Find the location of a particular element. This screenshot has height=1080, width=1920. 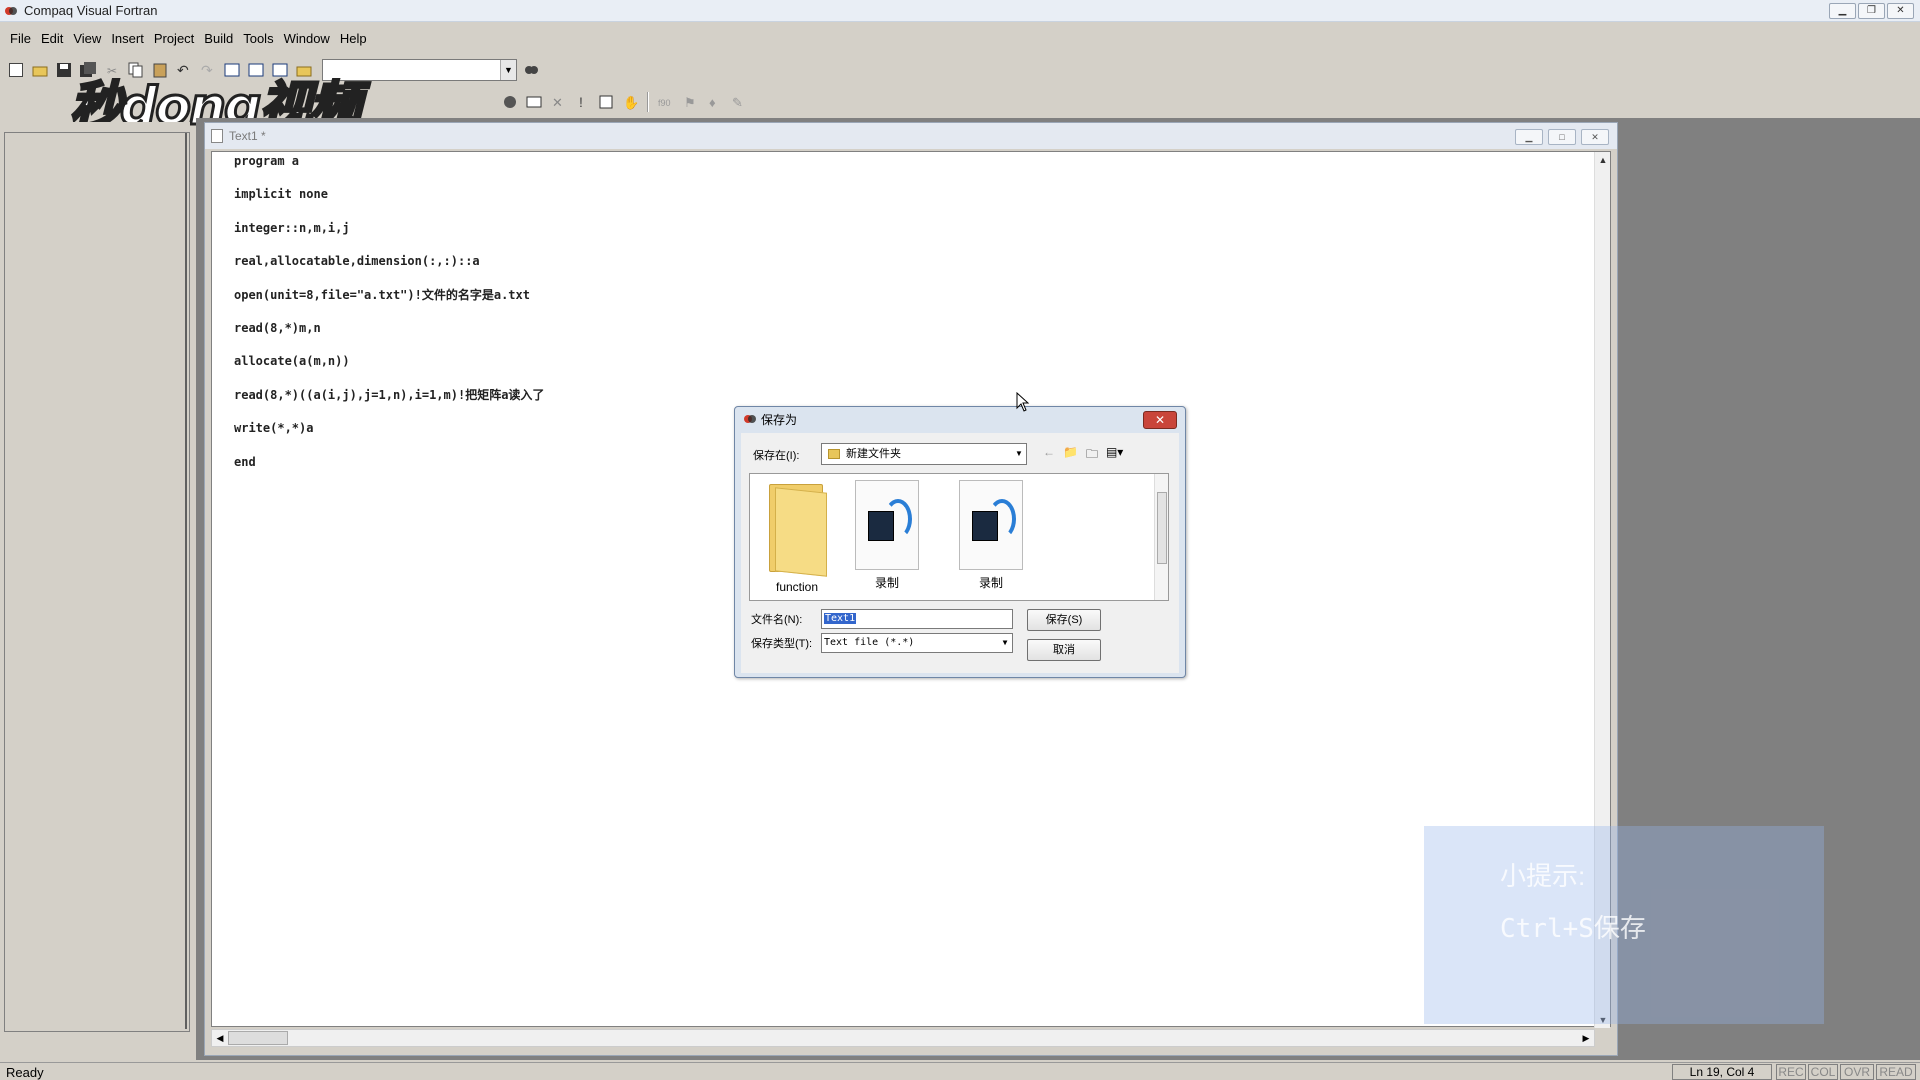

new-folder-icon: 🗀 is located at coordinates (1092, 455).